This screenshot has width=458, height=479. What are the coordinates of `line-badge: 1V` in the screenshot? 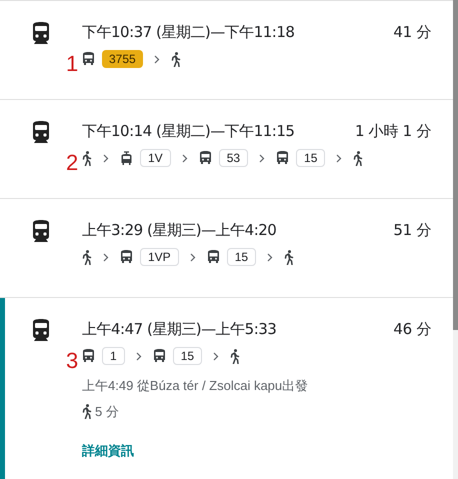 It's located at (155, 158).